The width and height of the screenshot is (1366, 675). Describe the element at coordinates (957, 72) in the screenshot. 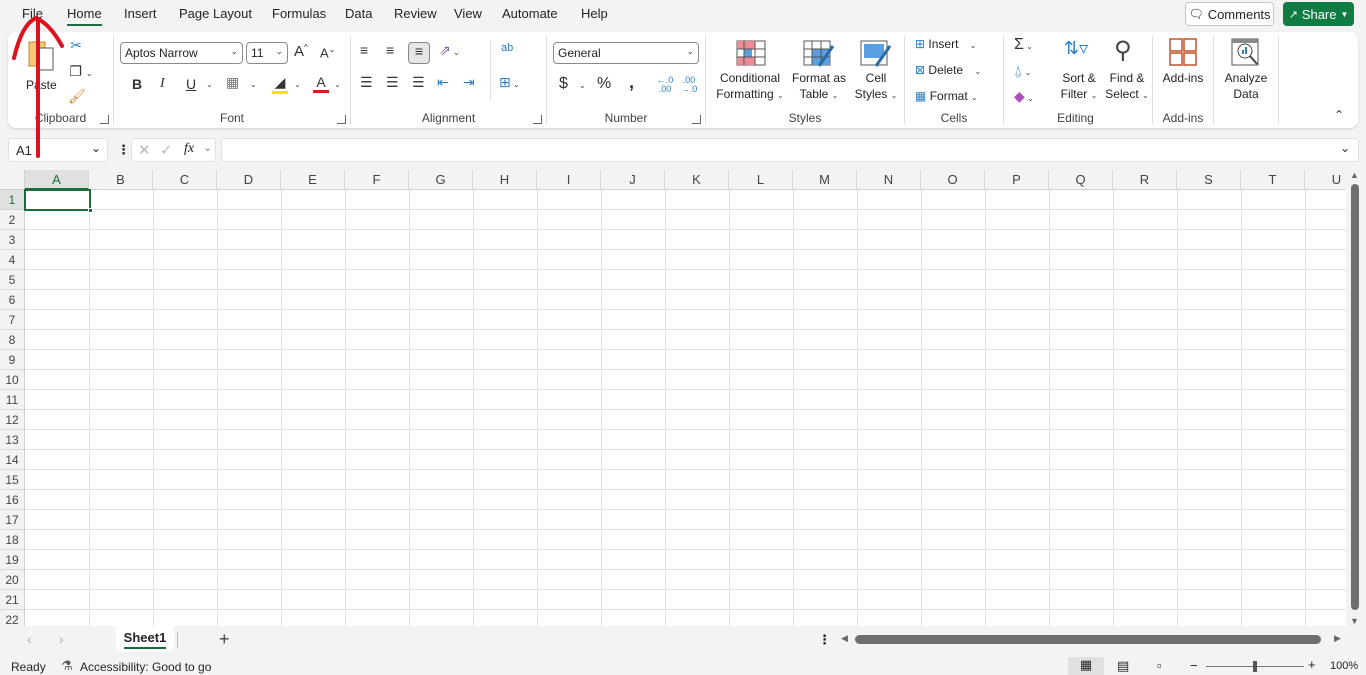

I see `delete-cells-button: ⊠ Delete ⌄` at that location.